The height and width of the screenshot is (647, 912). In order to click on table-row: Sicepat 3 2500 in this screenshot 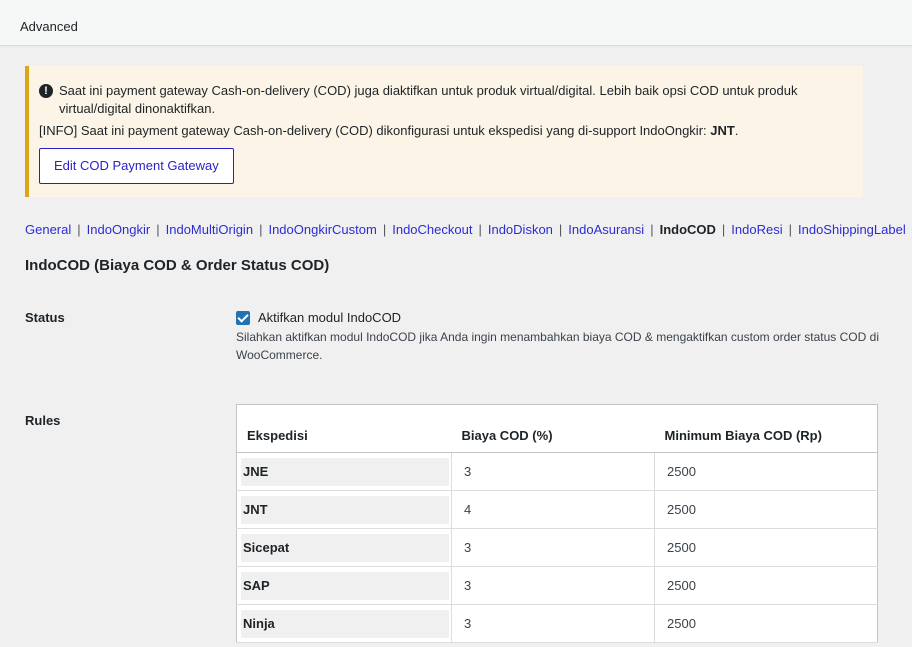, I will do `click(557, 547)`.